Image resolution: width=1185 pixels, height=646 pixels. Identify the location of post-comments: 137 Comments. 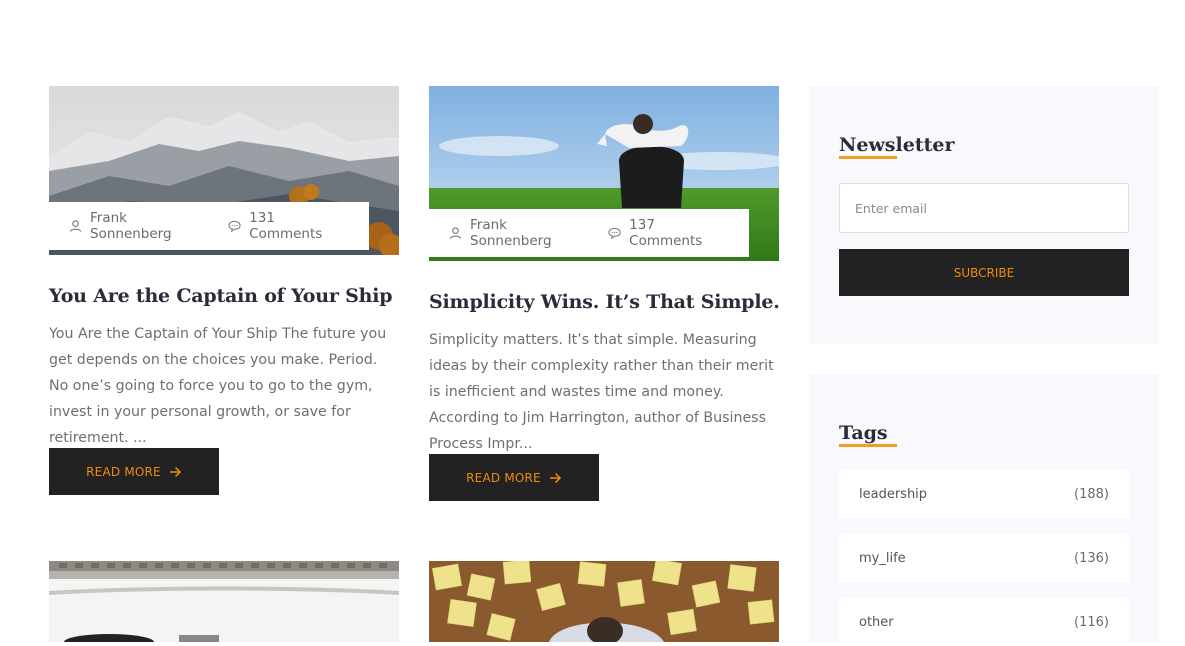
(666, 233).